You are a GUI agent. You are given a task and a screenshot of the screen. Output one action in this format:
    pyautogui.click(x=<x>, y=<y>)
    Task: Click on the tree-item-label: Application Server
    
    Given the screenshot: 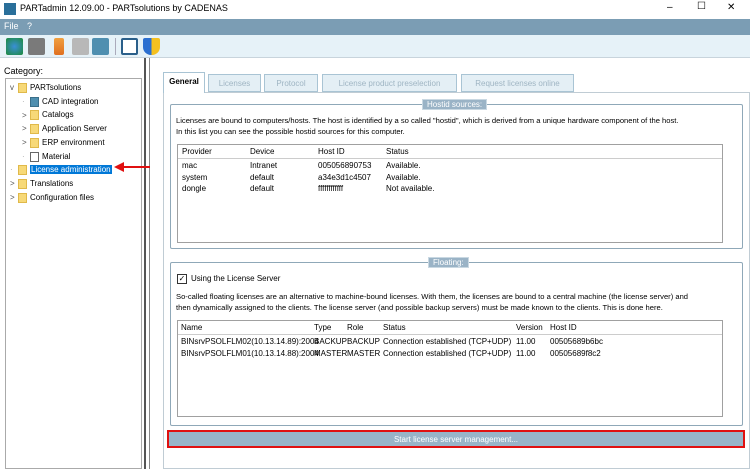 What is the action you would take?
    pyautogui.click(x=74, y=129)
    